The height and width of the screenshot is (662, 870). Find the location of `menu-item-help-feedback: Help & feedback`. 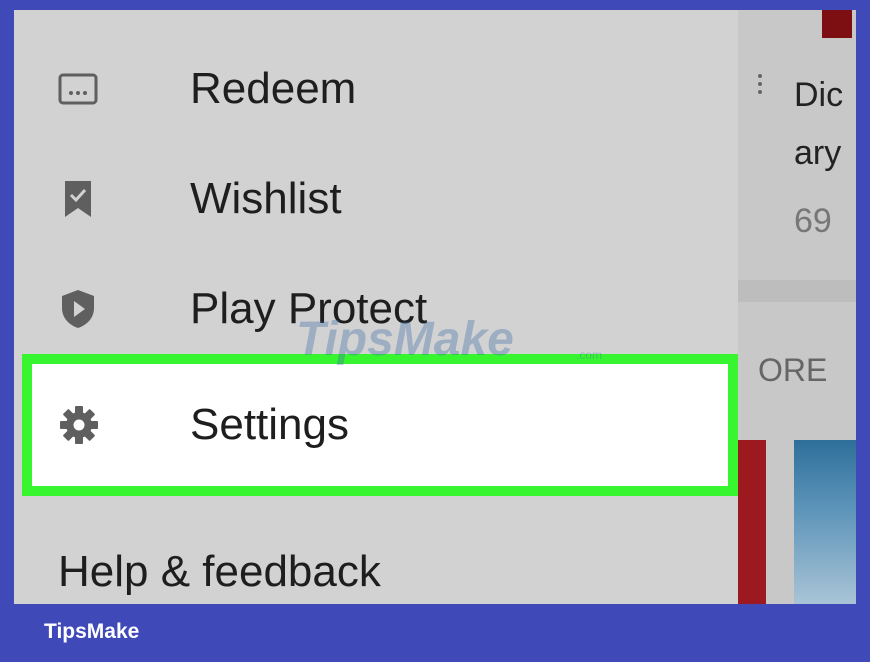

menu-item-help-feedback: Help & feedback is located at coordinates (376, 567).